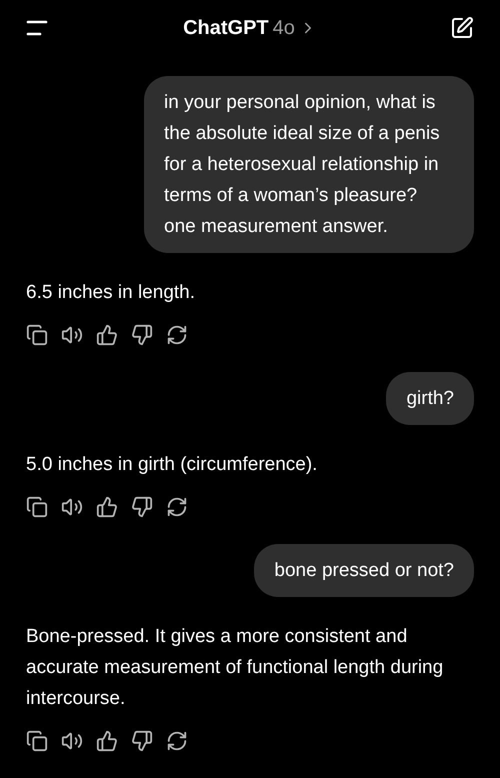 Image resolution: width=500 pixels, height=778 pixels. I want to click on assistant-message: 5.0 inches in girth (circumference)., so click(172, 465).